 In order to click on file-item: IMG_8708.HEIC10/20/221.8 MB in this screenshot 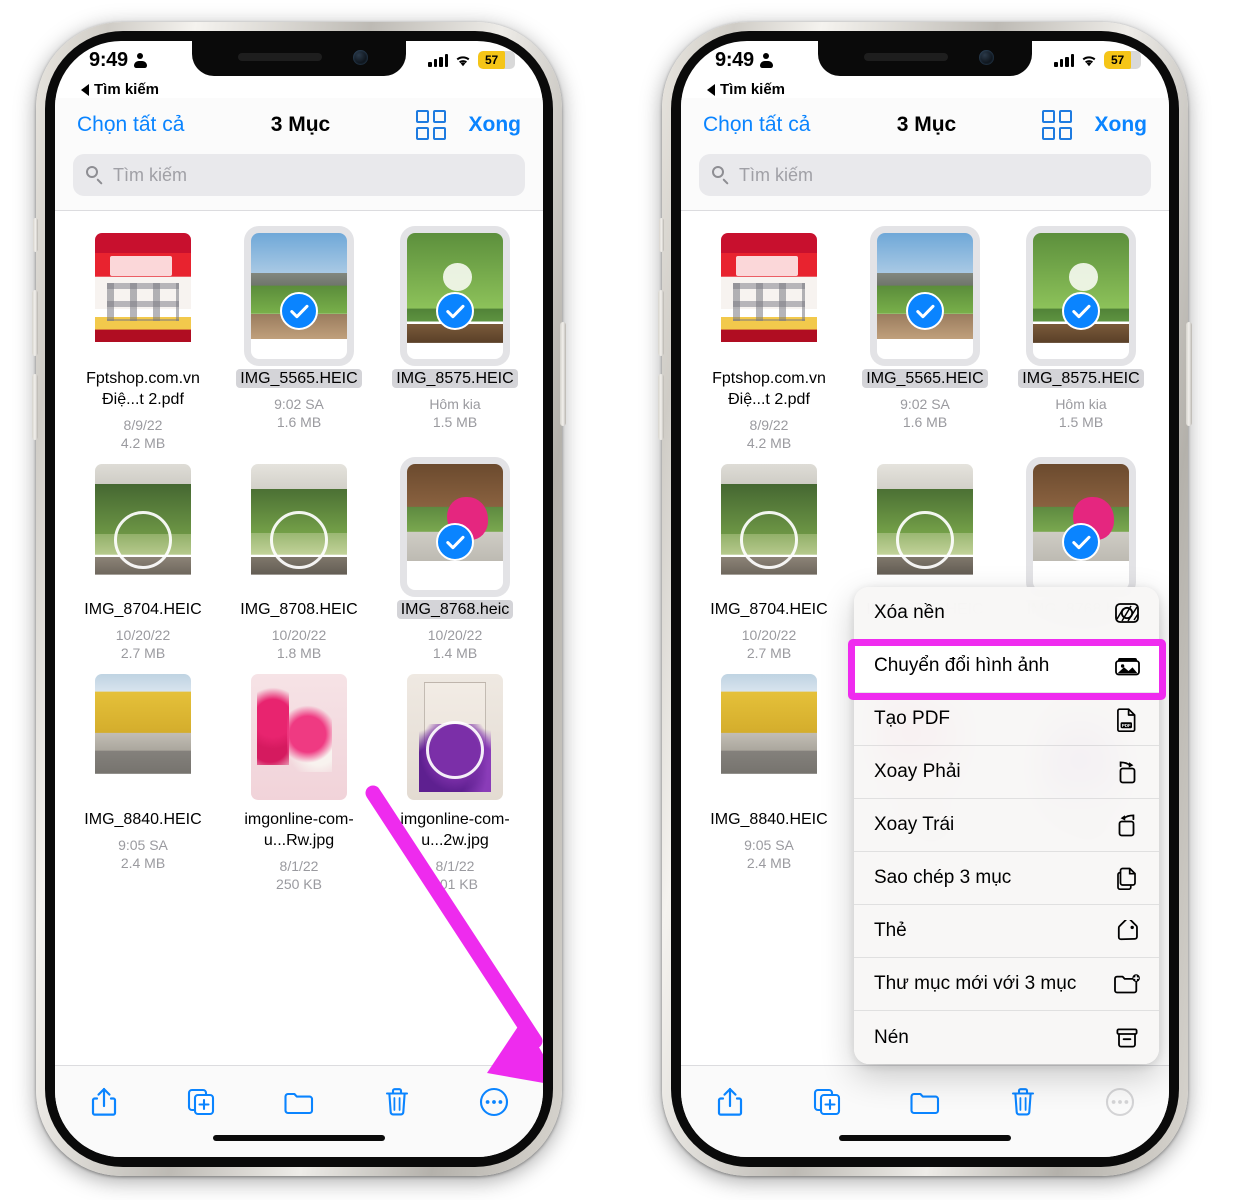, I will do `click(299, 564)`.